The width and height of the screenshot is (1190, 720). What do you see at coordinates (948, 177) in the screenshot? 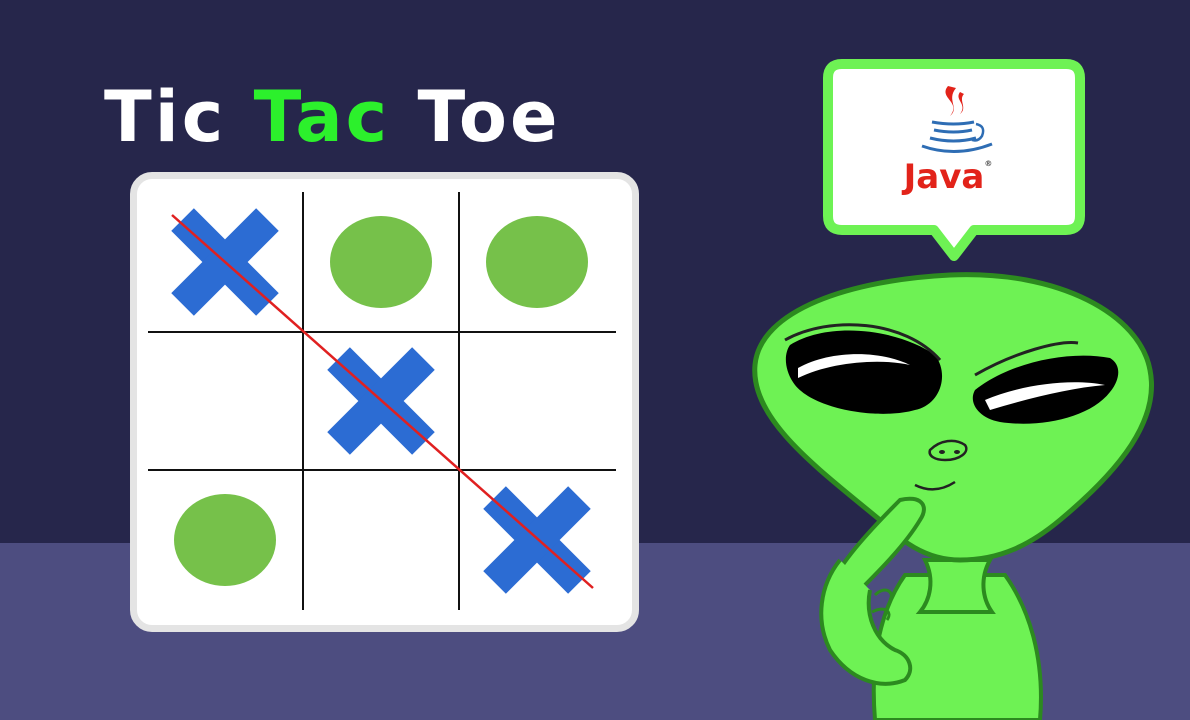
I see `java-logo-text: Java®` at bounding box center [948, 177].